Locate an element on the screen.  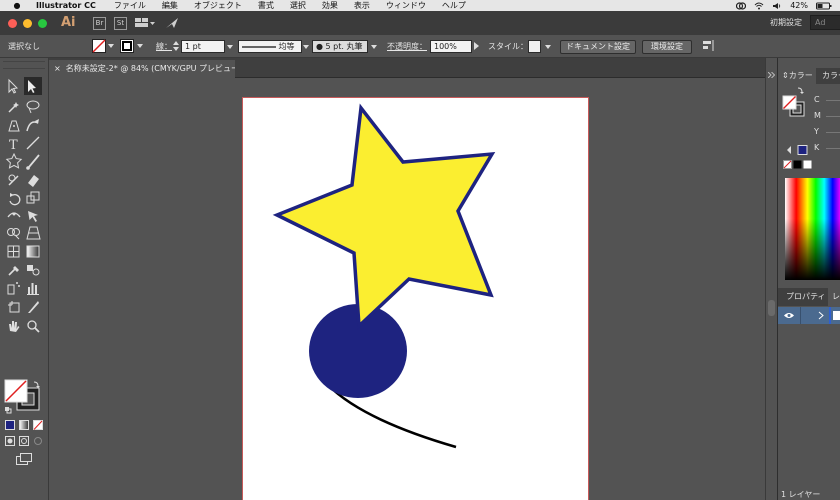
graphic-style-chevron-icon is located at coordinates (548, 47).